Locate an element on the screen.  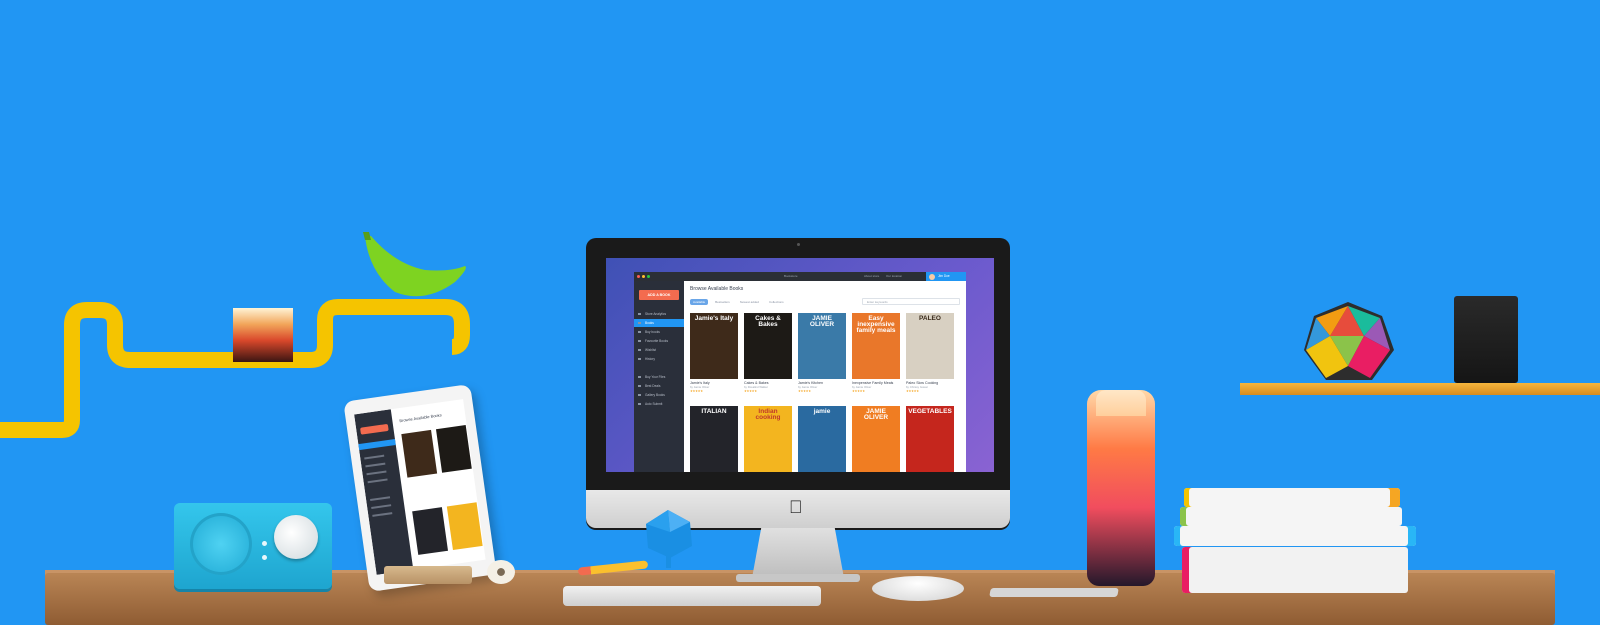
cover-text: jamie is located at coordinates (822, 411).